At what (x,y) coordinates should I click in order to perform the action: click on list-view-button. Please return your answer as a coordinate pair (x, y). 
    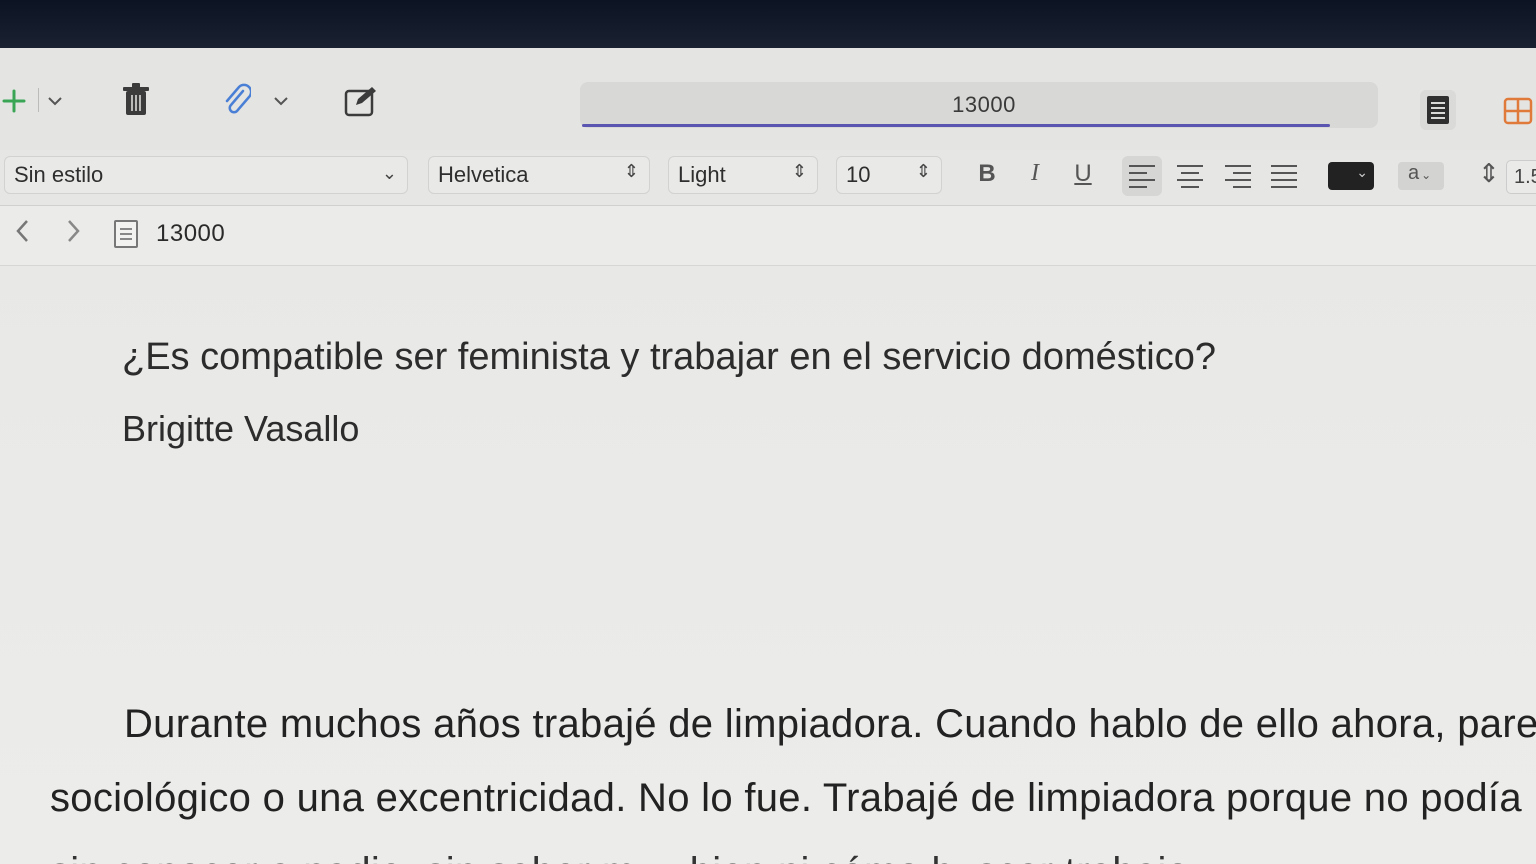
    Looking at the image, I should click on (1438, 110).